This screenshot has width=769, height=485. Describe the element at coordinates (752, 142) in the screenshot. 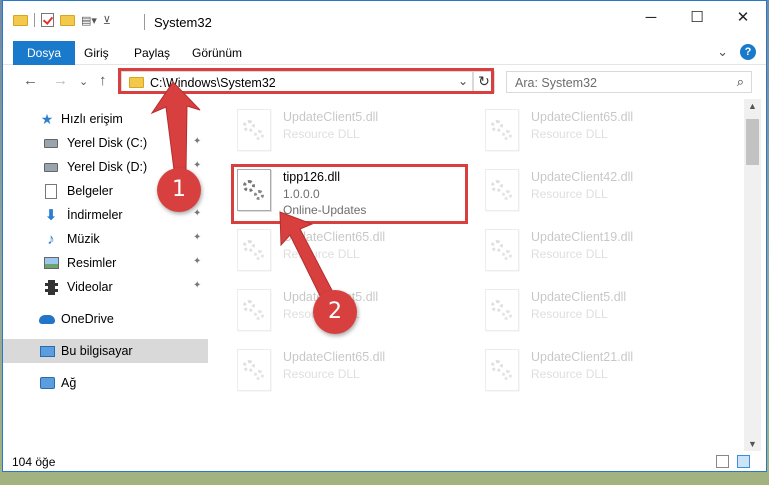

I see `scrollbar-thumb` at that location.